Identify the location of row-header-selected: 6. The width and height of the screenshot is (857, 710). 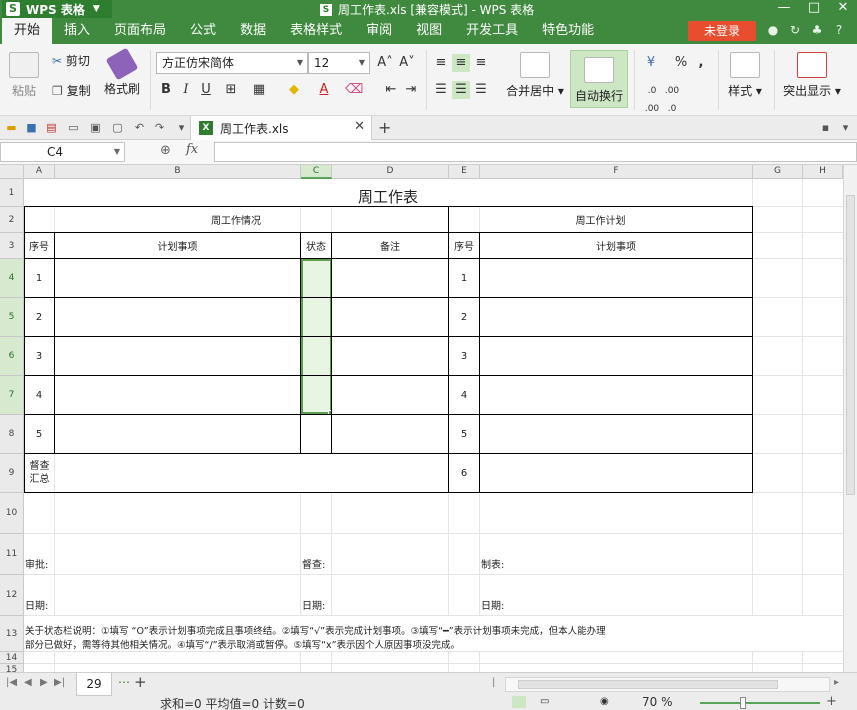
(12, 356).